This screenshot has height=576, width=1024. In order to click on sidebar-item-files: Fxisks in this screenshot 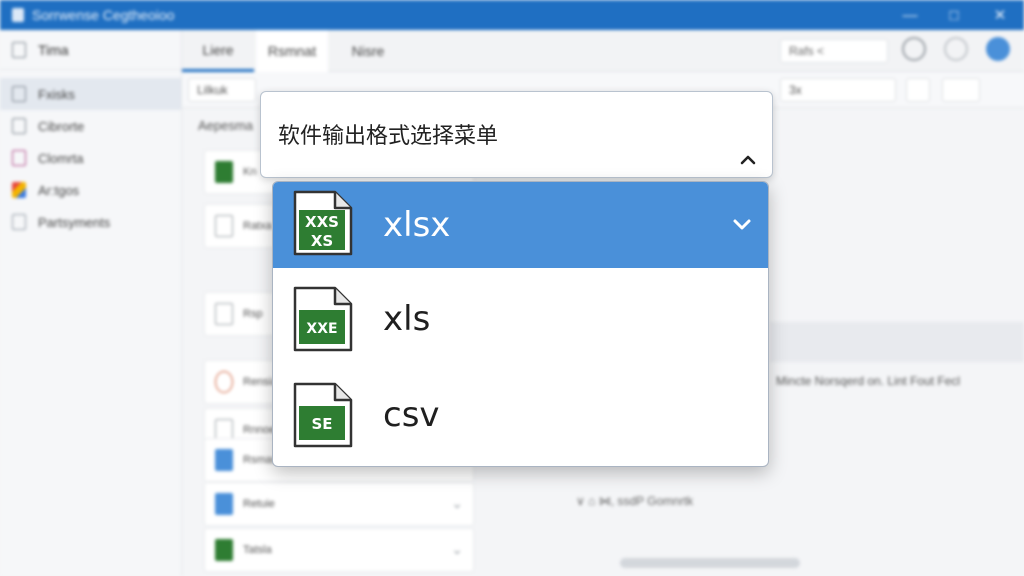, I will do `click(90, 94)`.